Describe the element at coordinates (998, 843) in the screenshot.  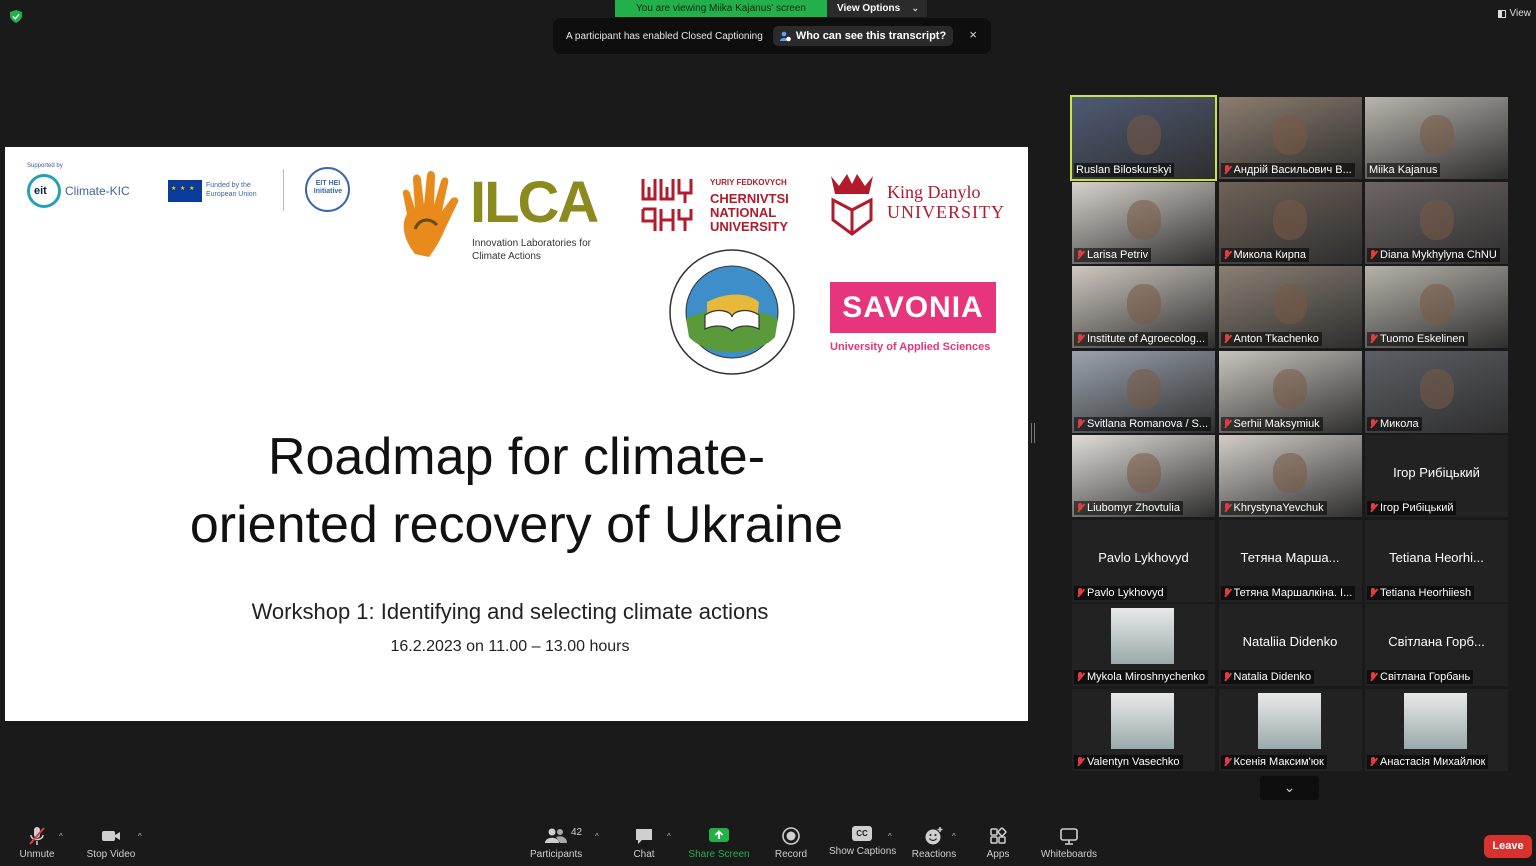
I see `apps-button: Apps` at that location.